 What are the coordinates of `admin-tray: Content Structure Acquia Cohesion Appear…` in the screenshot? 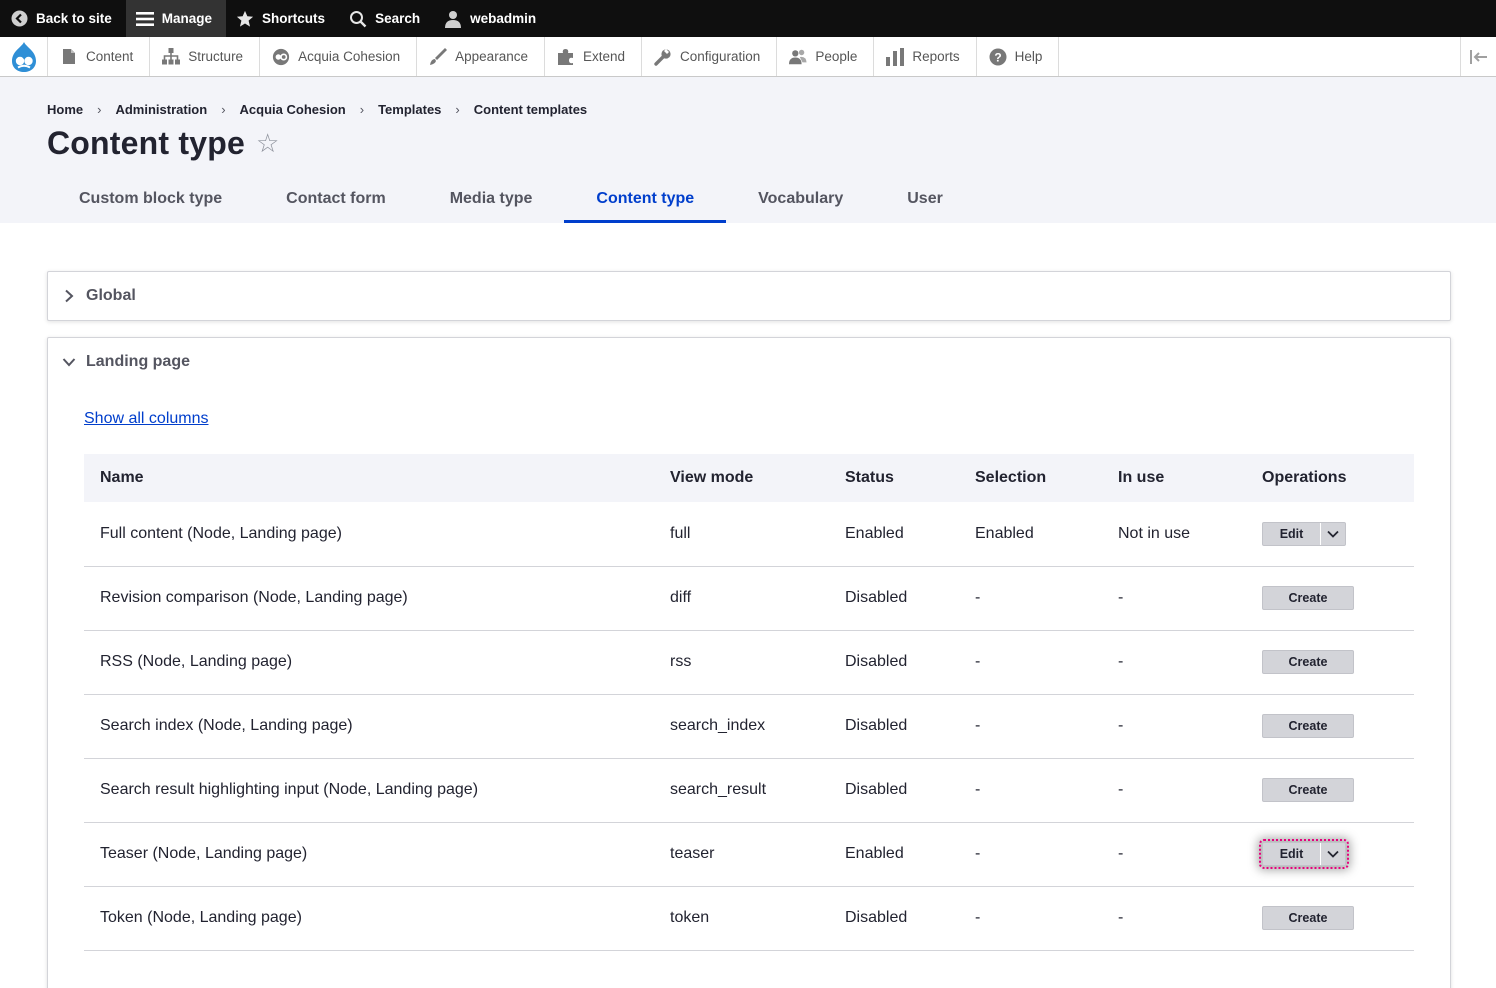 It's located at (748, 57).